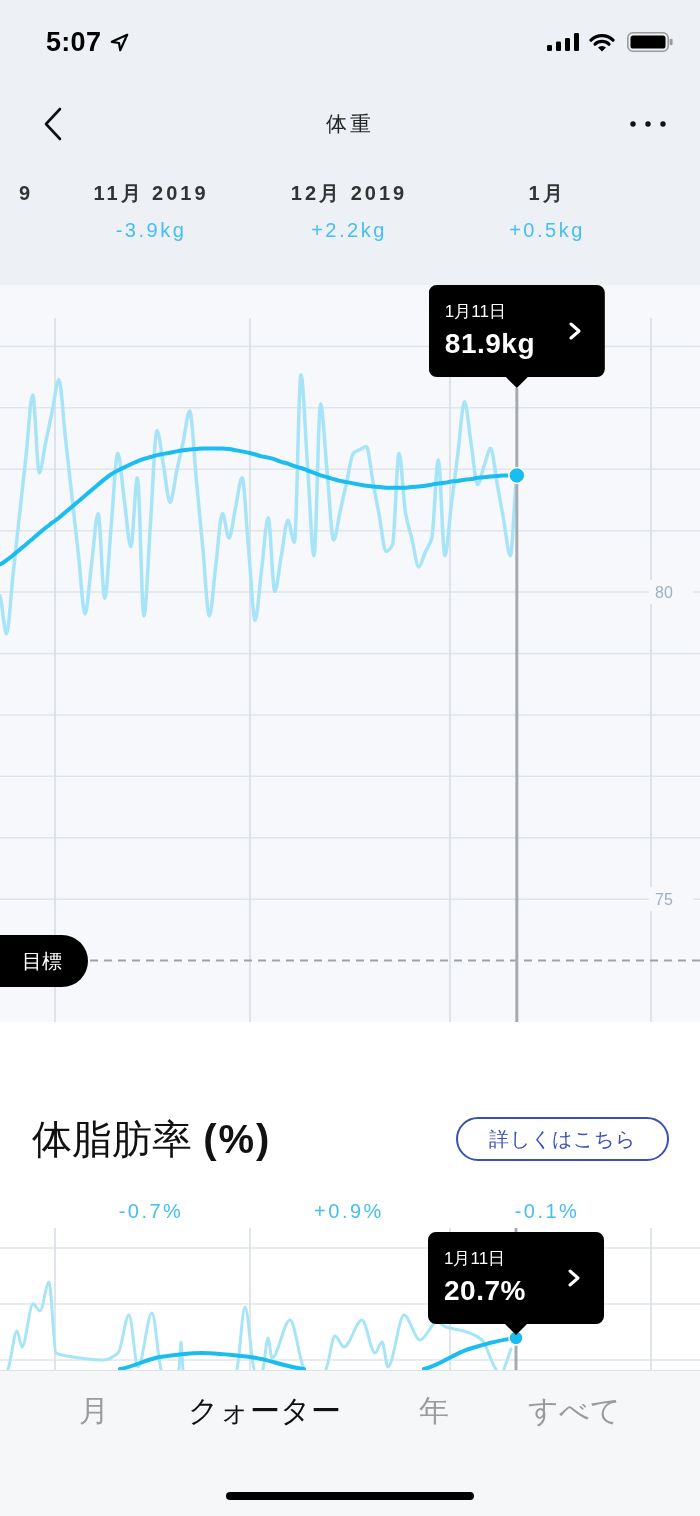 The image size is (700, 1516). Describe the element at coordinates (664, 900) in the screenshot. I see `axis-label: 75` at that location.